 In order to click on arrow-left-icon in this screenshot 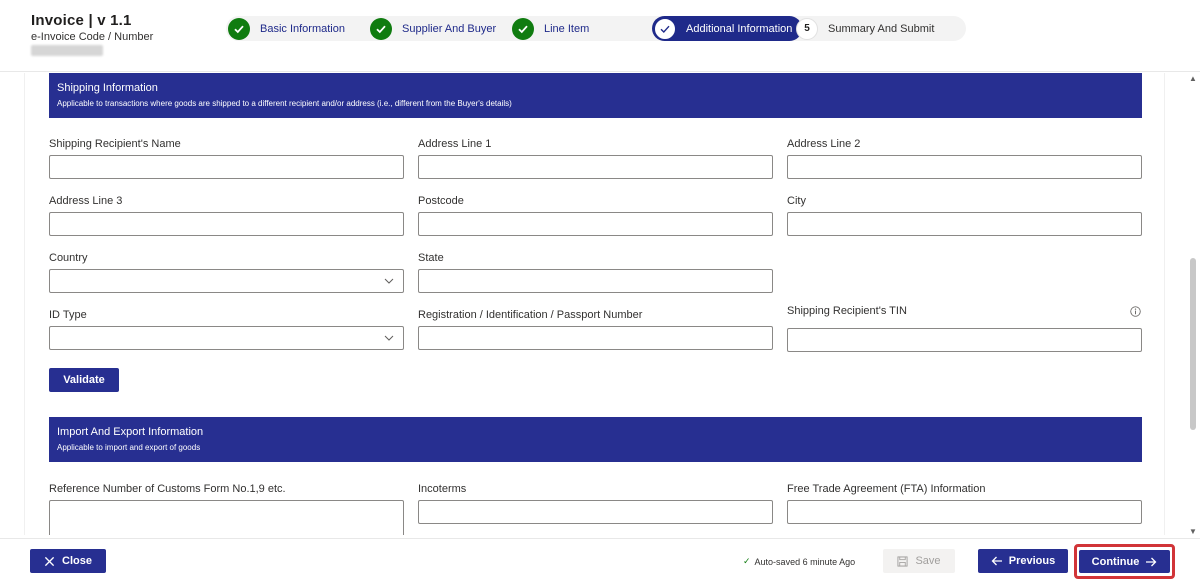, I will do `click(996, 561)`.